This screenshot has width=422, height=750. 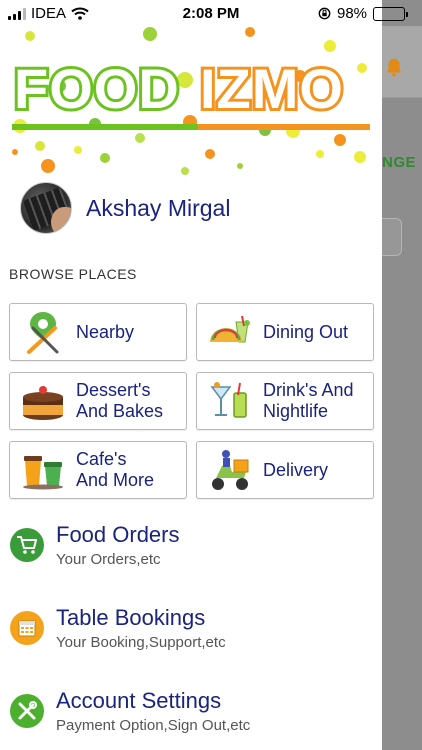 What do you see at coordinates (27, 628) in the screenshot?
I see `calendar-icon` at bounding box center [27, 628].